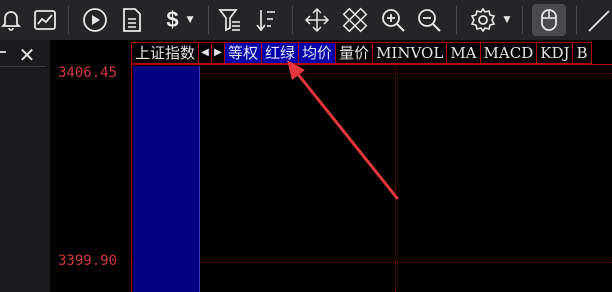 The image size is (612, 292). Describe the element at coordinates (343, 130) in the screenshot. I see `annotation-arrow-icon` at that location.